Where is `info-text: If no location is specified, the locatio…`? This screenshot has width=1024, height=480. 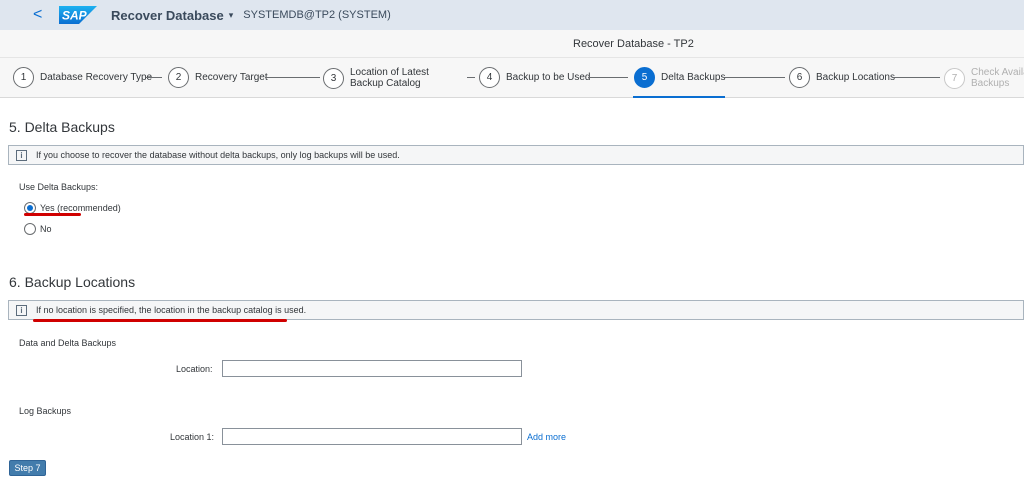 info-text: If no location is specified, the locatio… is located at coordinates (171, 310).